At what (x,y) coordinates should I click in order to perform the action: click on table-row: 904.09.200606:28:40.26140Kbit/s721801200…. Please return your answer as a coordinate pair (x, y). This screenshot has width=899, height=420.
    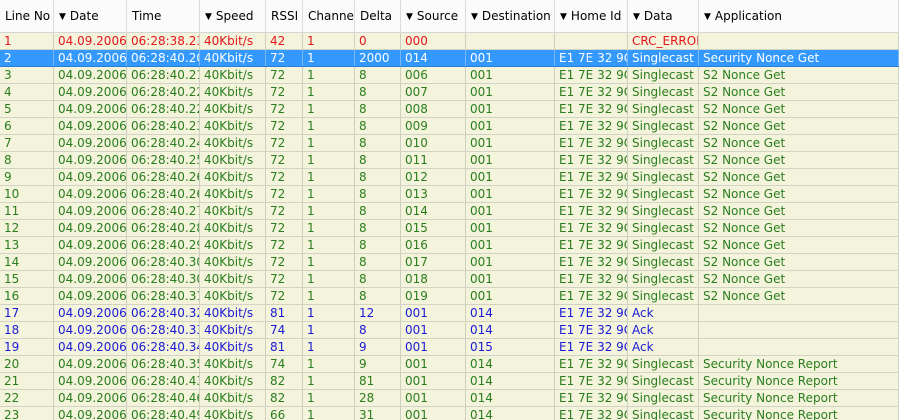
    Looking at the image, I should click on (449, 177).